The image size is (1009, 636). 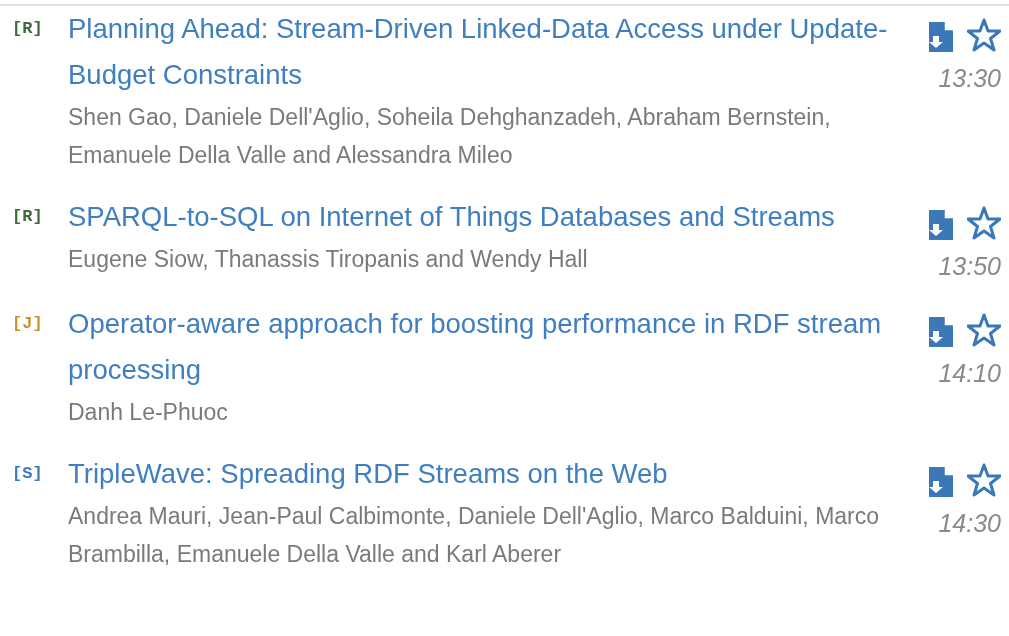 What do you see at coordinates (969, 78) in the screenshot?
I see `time-text: 13:30` at bounding box center [969, 78].